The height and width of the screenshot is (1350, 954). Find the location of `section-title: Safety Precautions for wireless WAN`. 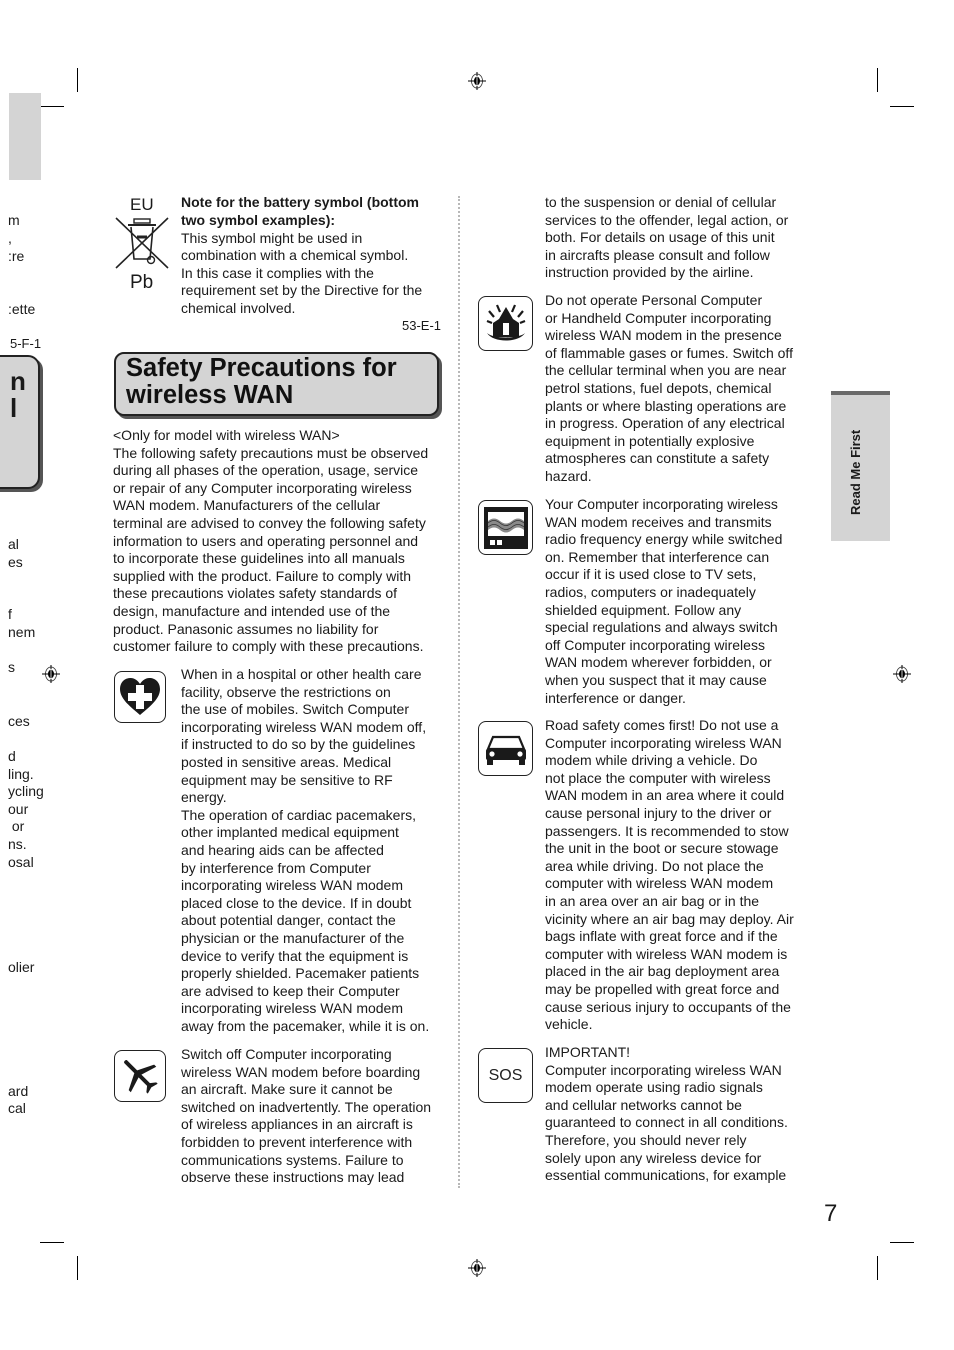

section-title: Safety Precautions for wireless WAN is located at coordinates (261, 381).